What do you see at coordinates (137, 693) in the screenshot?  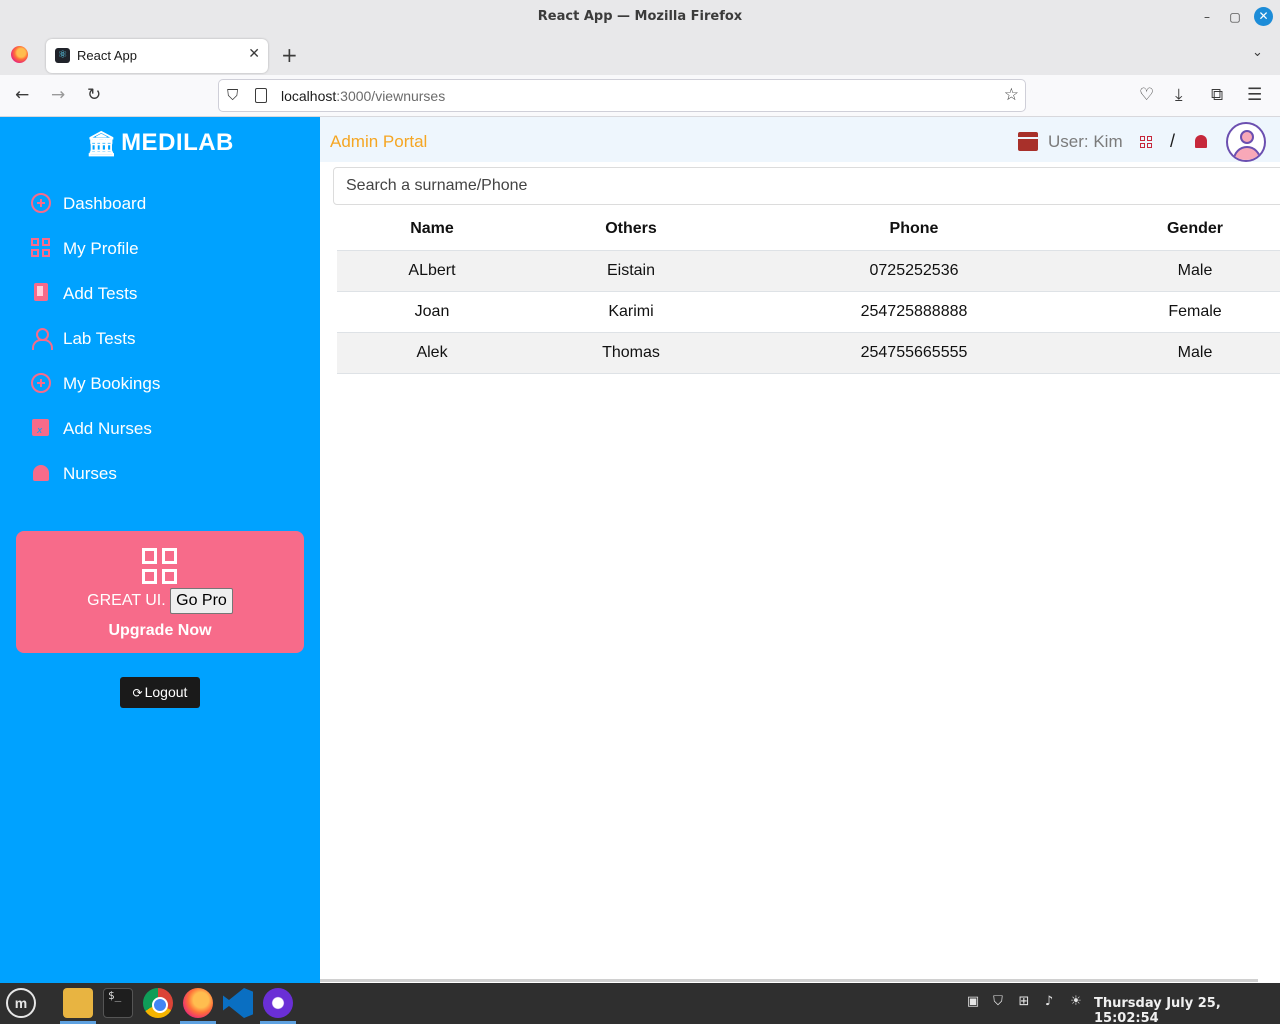 I see `logout-icon: ⟳` at bounding box center [137, 693].